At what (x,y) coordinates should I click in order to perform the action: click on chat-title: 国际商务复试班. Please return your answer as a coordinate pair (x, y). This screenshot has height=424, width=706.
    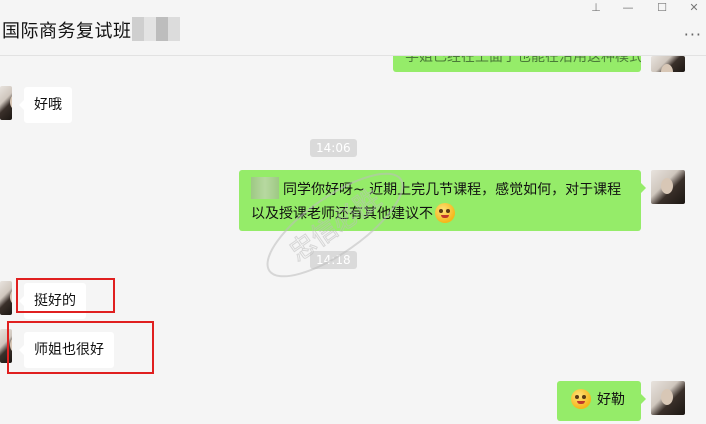
    Looking at the image, I should click on (67, 31).